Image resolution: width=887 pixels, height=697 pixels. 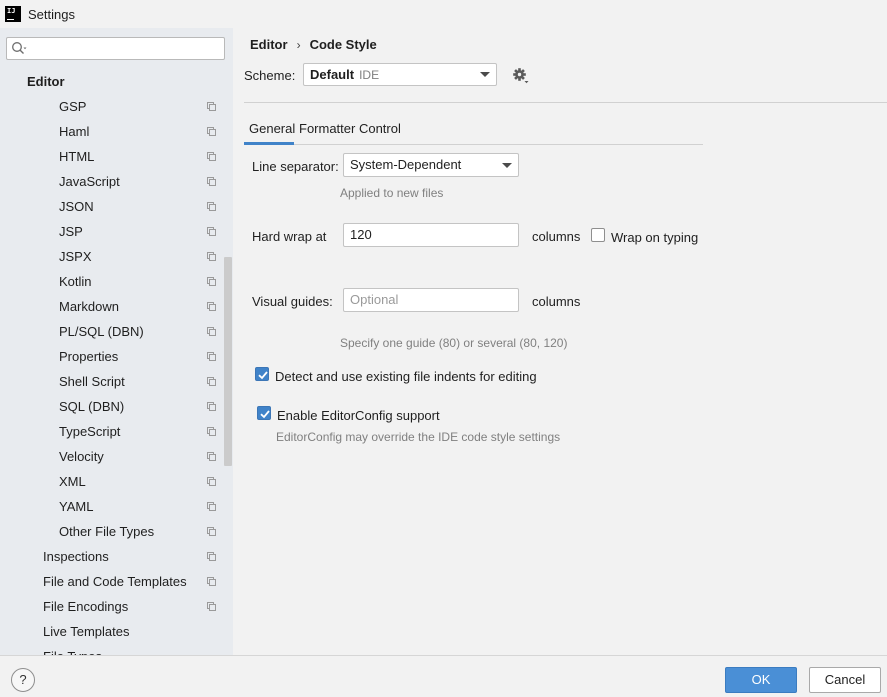 I want to click on sidebar-item-label: JSP, so click(x=71, y=231).